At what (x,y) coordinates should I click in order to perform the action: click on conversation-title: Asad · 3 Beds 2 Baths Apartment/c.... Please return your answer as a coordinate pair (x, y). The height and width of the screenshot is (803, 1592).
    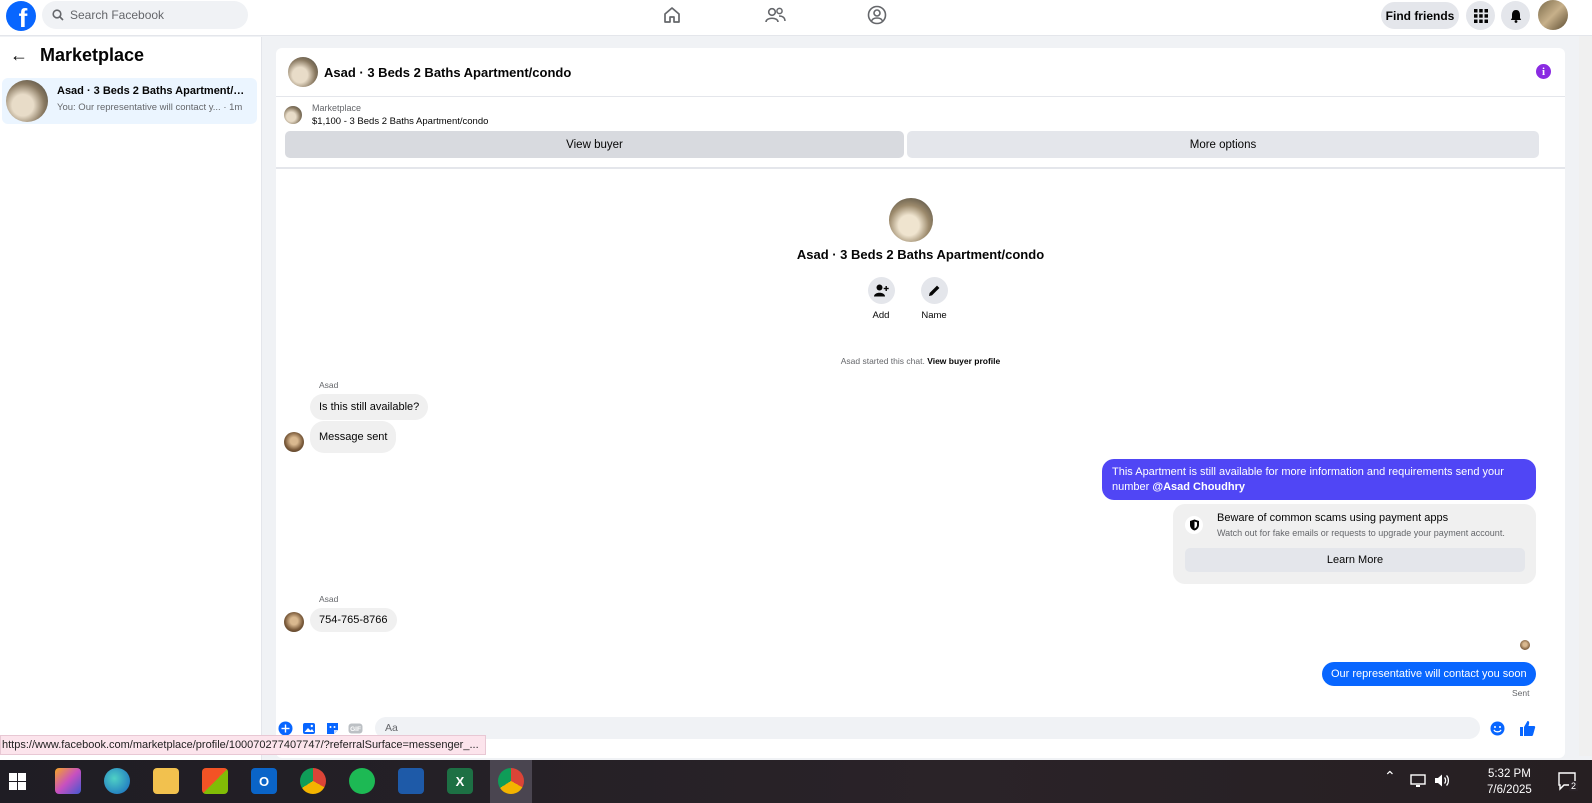
    Looking at the image, I should click on (152, 91).